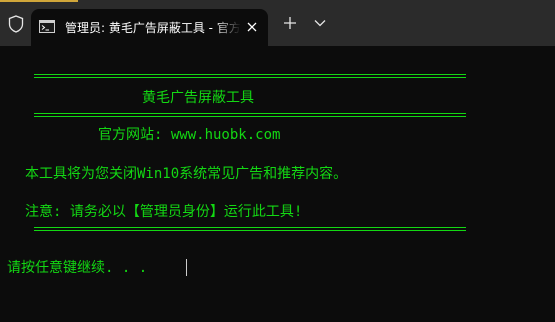 The image size is (555, 322). Describe the element at coordinates (320, 23) in the screenshot. I see `chevron-down-icon` at that location.